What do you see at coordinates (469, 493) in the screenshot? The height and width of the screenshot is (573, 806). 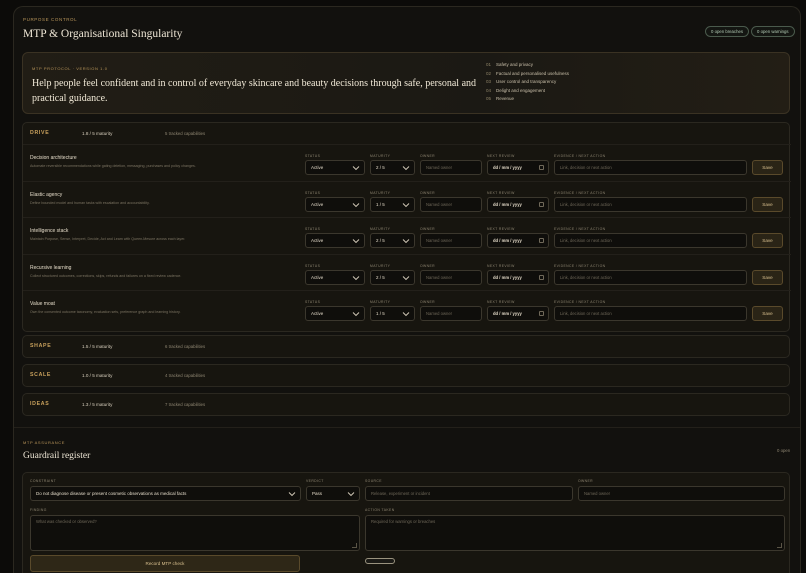 I see `source-input: Release, experiment or incident` at bounding box center [469, 493].